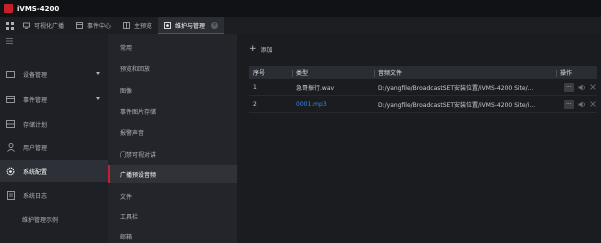  I want to click on sidebar-item-label: 事件管理, so click(35, 100).